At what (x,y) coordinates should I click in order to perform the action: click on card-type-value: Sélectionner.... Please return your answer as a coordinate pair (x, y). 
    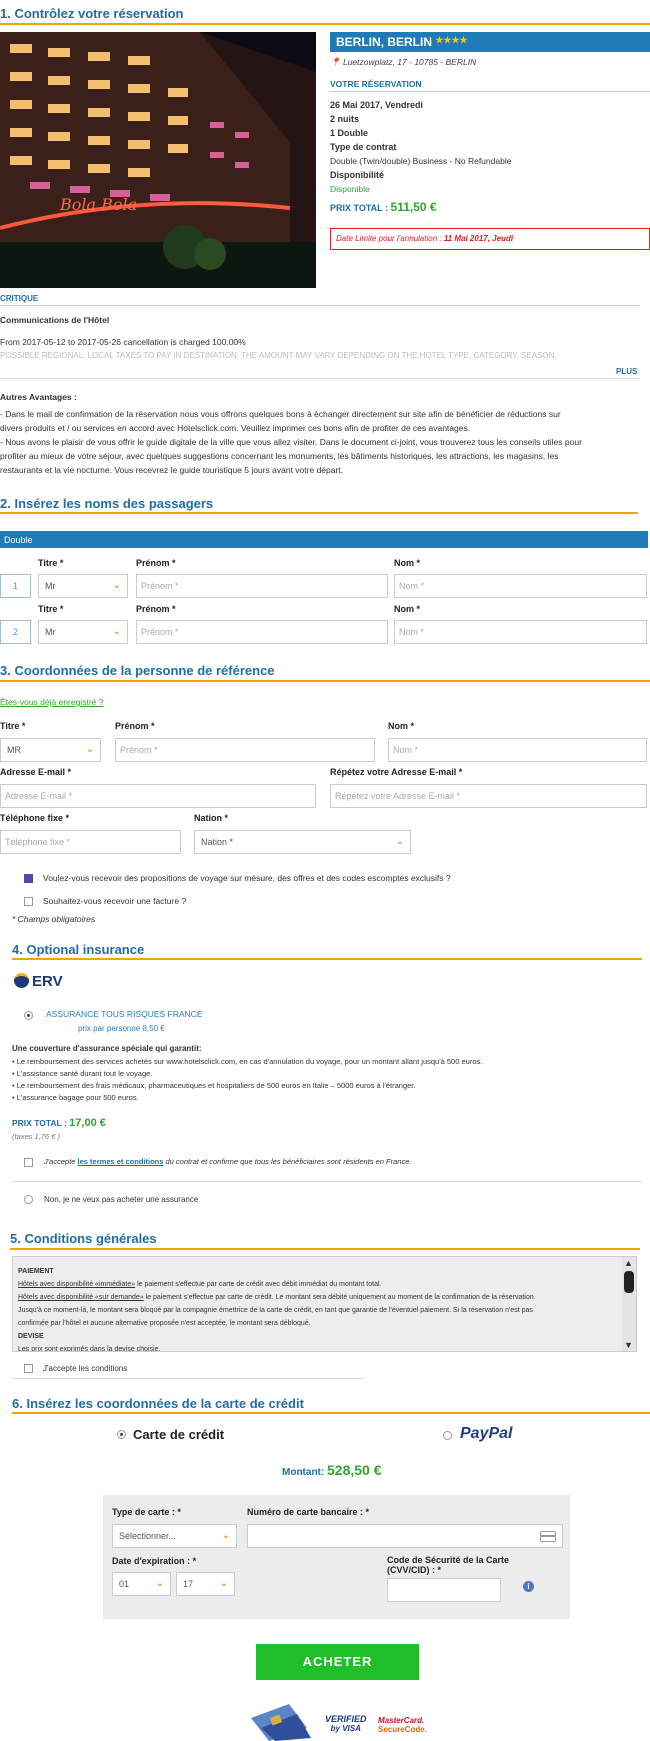
    Looking at the image, I should click on (148, 1536).